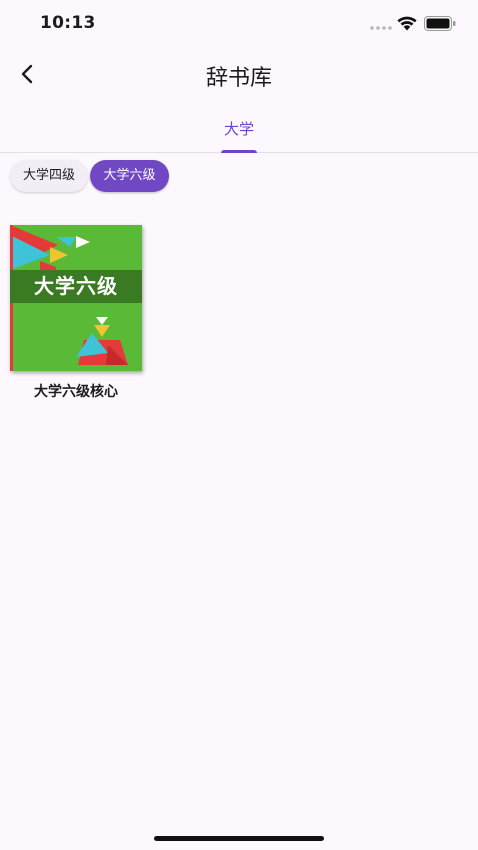 This screenshot has height=850, width=478. Describe the element at coordinates (129, 176) in the screenshot. I see `chip-cet6: 大学六级` at that location.